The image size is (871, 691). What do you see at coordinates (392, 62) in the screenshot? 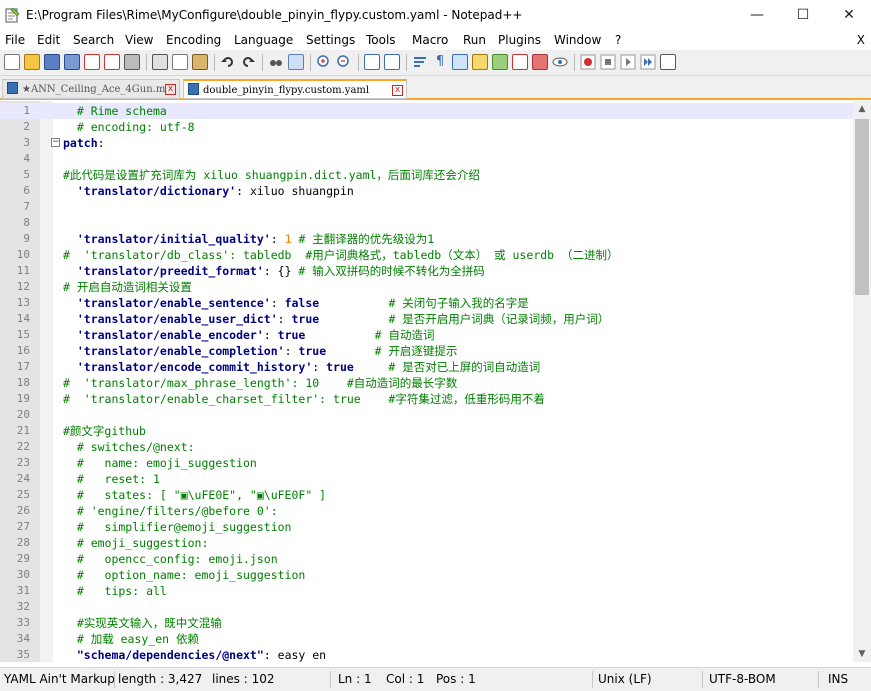
I see `sync-horizontal-icon` at bounding box center [392, 62].